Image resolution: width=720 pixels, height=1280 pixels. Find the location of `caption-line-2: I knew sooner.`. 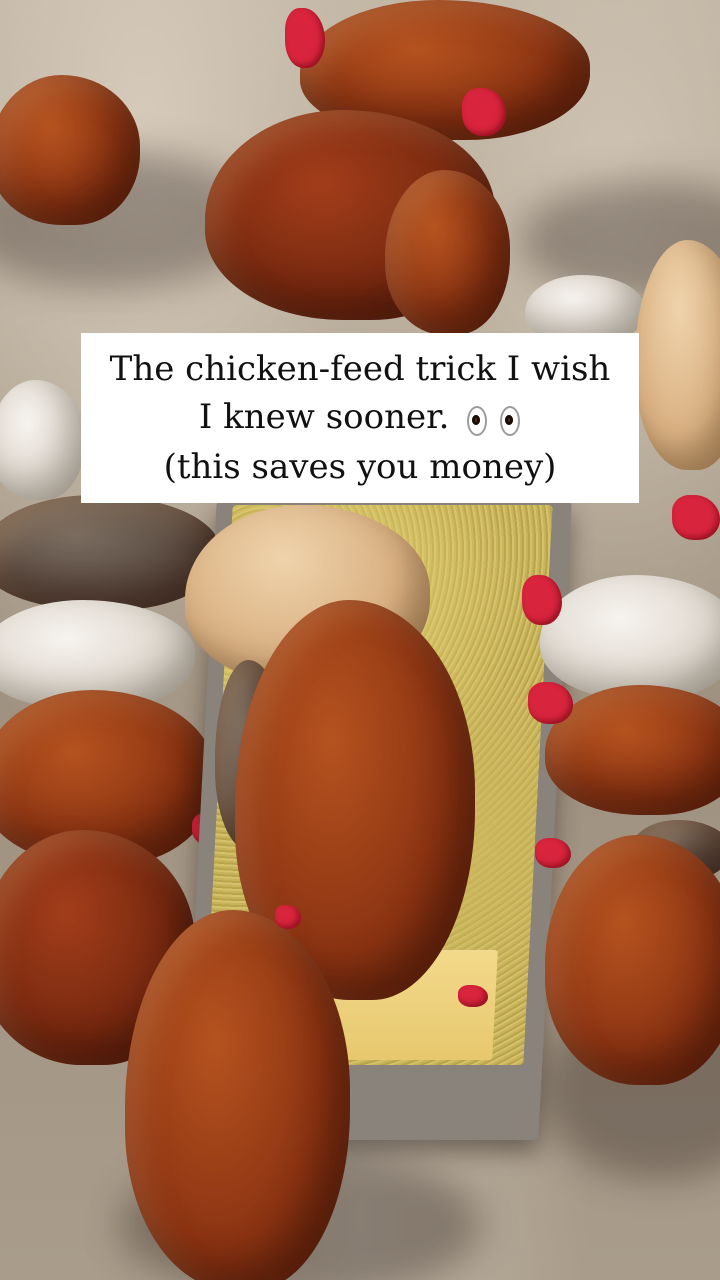

caption-line-2: I knew sooner. is located at coordinates (360, 418).